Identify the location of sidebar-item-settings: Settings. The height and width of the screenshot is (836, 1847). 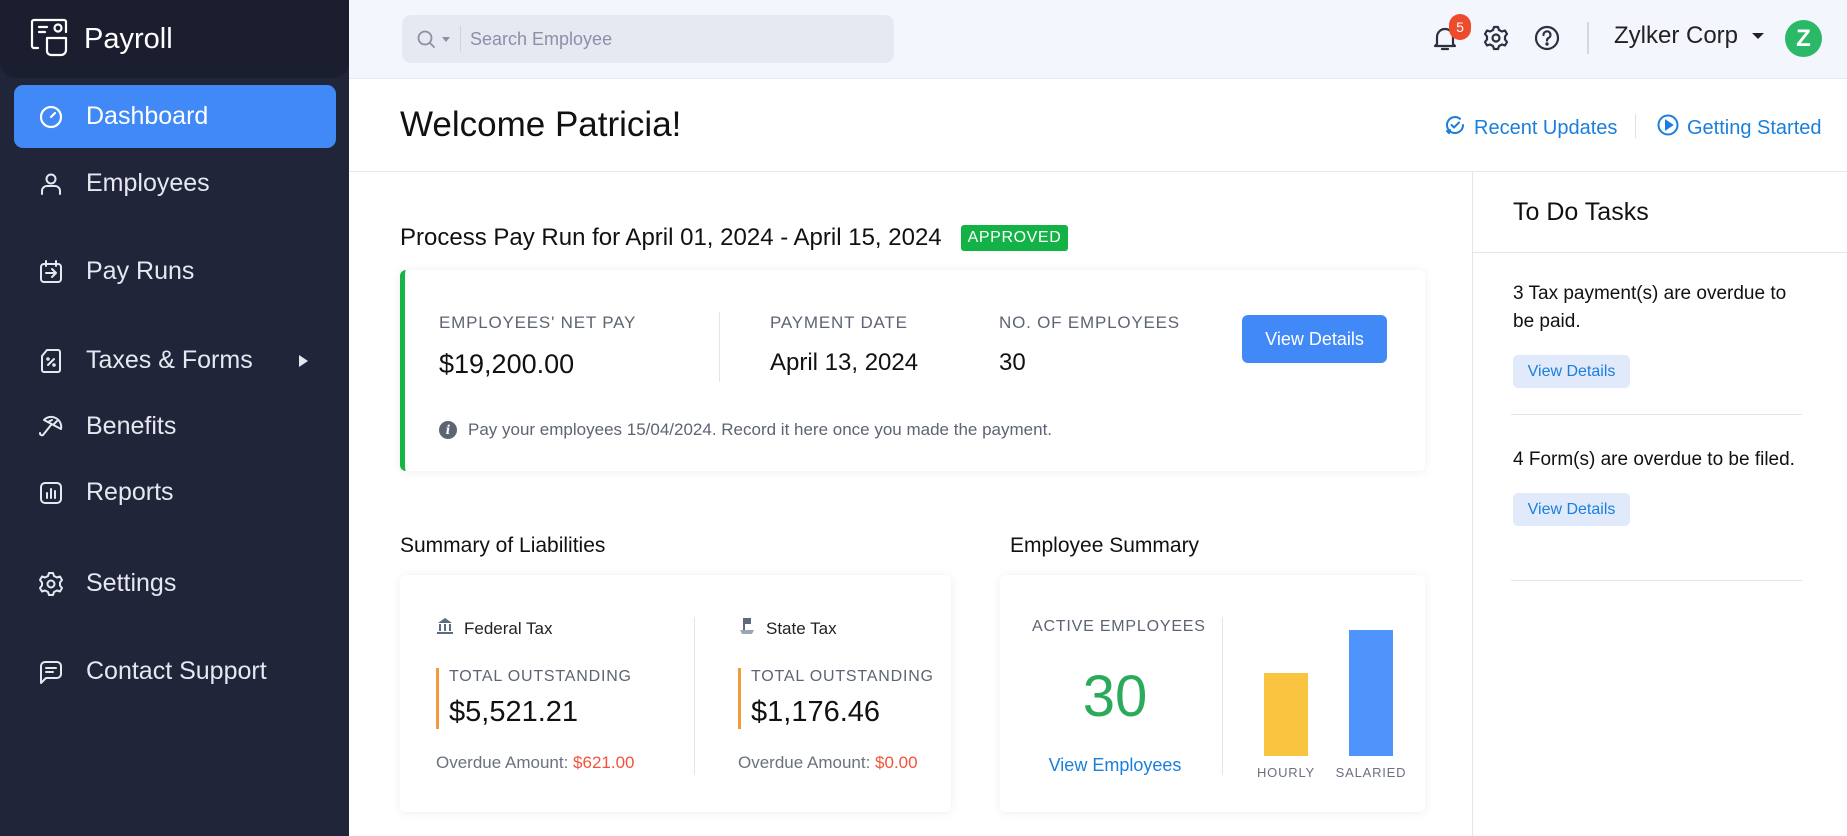
(175, 583).